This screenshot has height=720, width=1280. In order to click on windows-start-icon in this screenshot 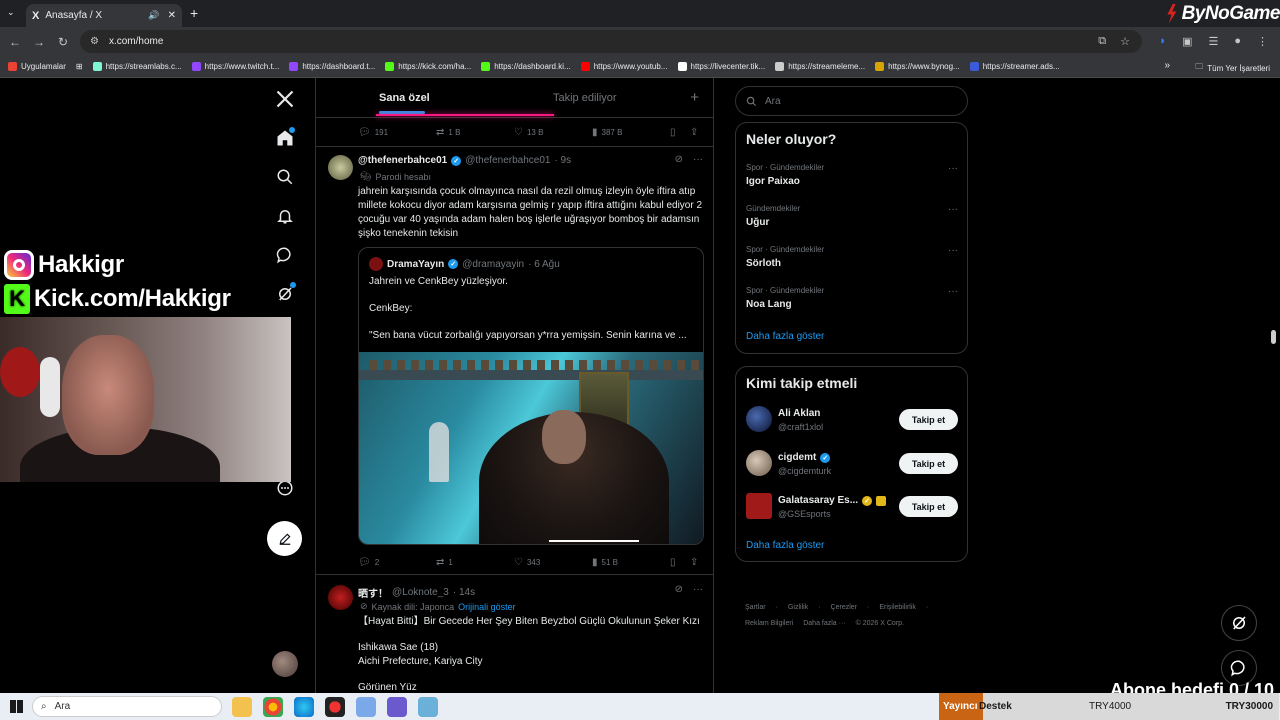, I will do `click(16, 706)`.